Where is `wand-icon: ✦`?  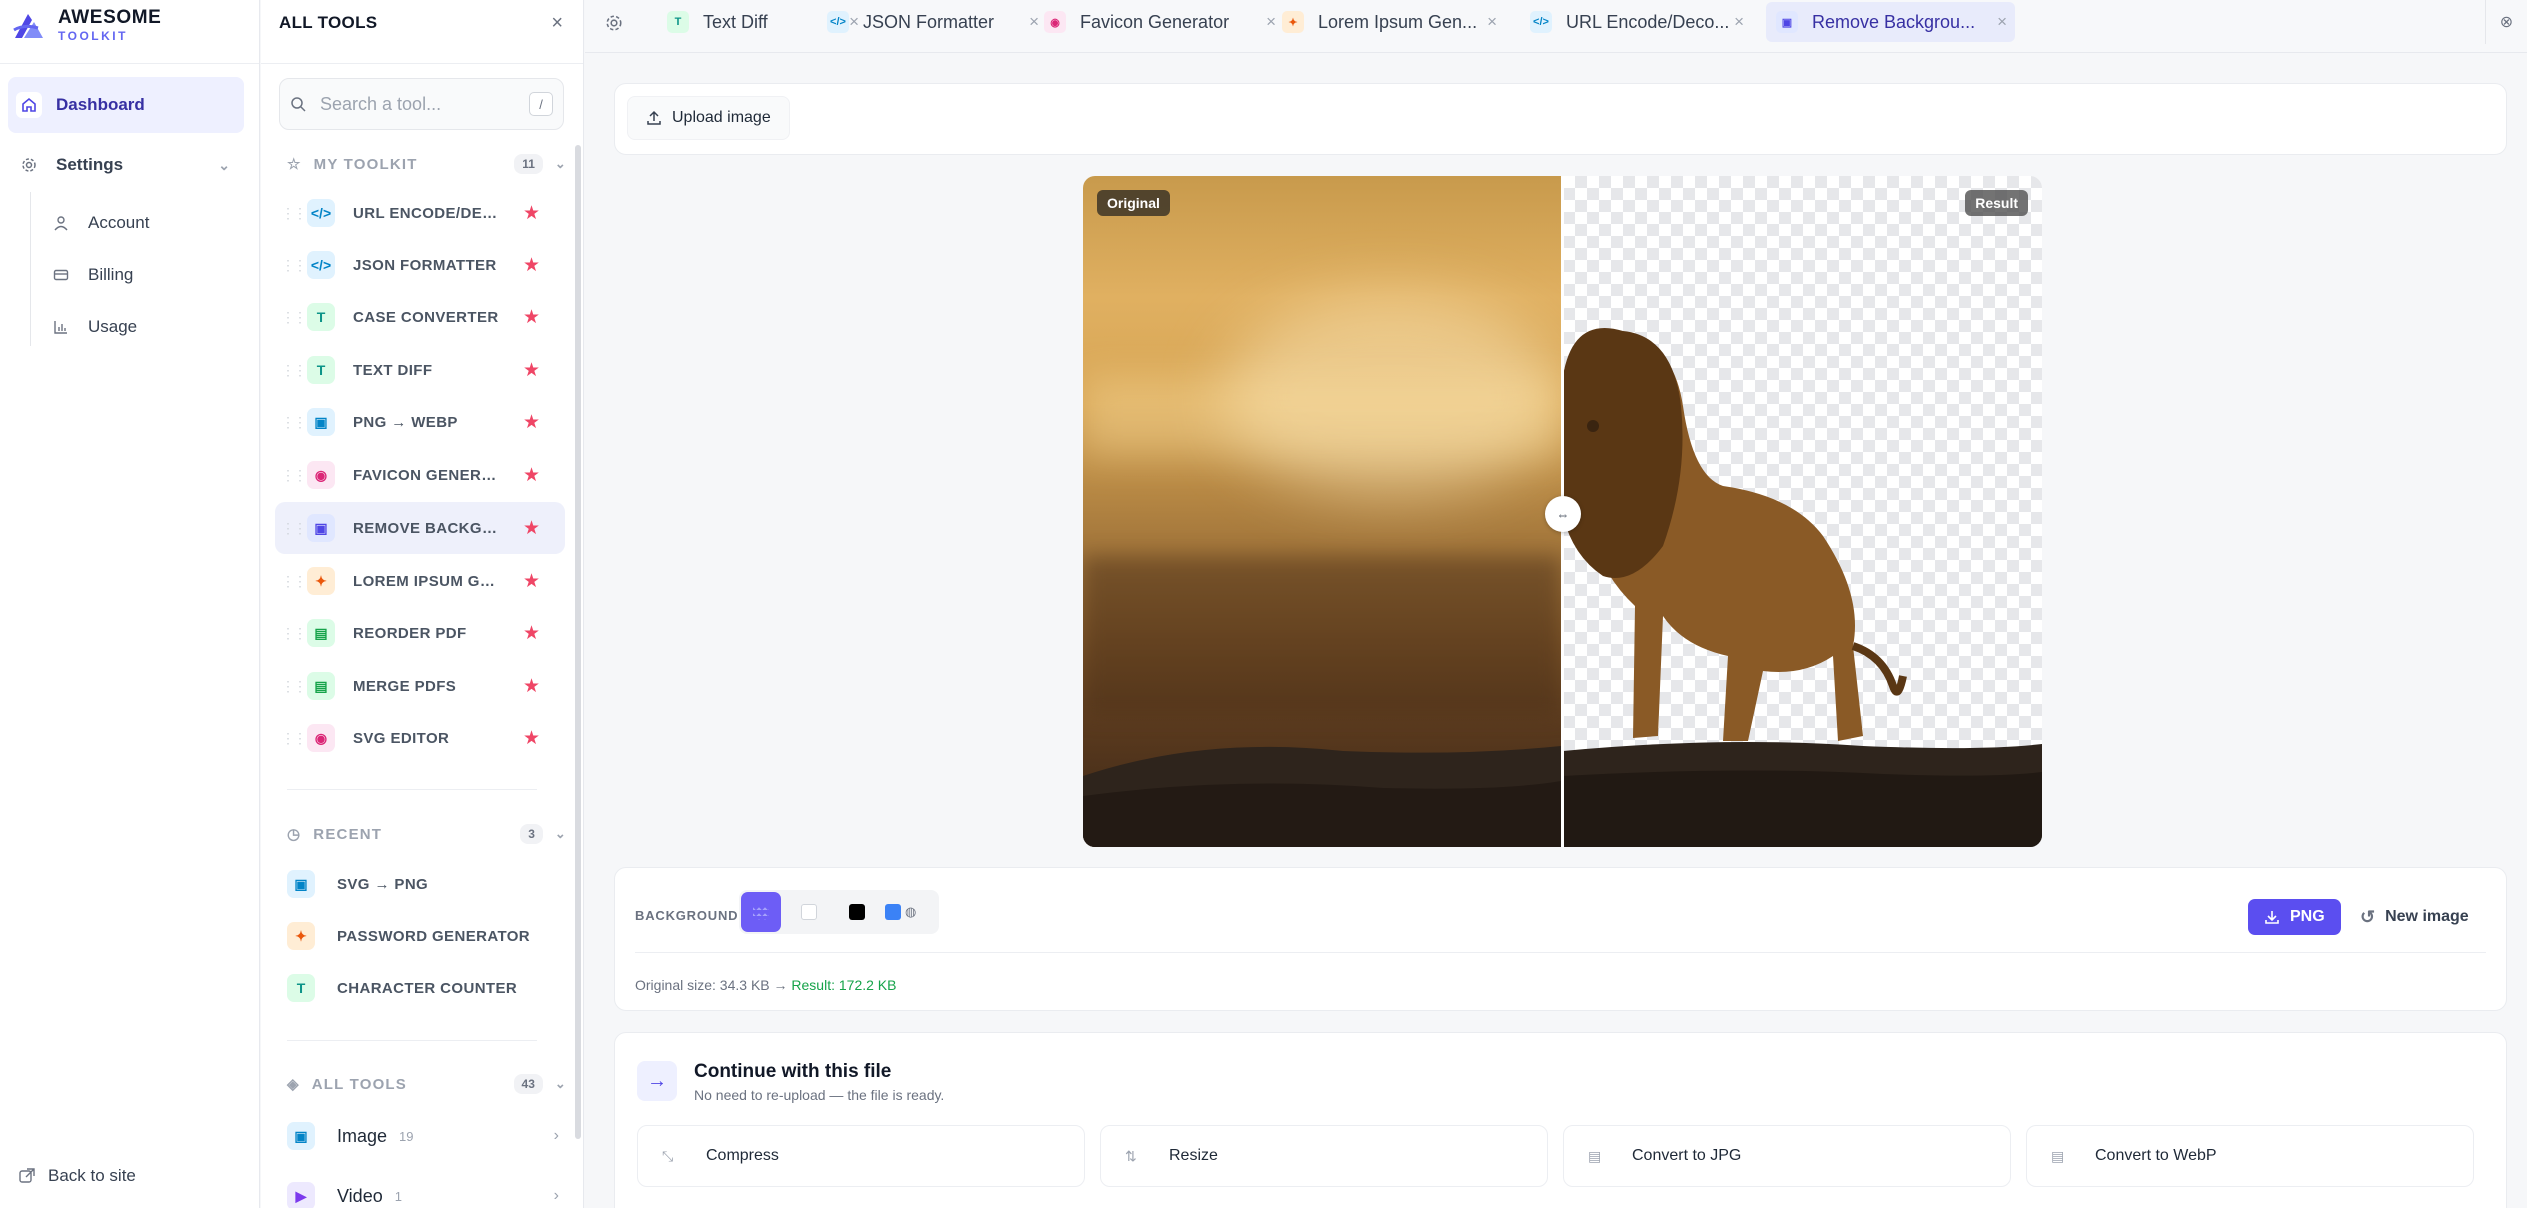 wand-icon: ✦ is located at coordinates (321, 581).